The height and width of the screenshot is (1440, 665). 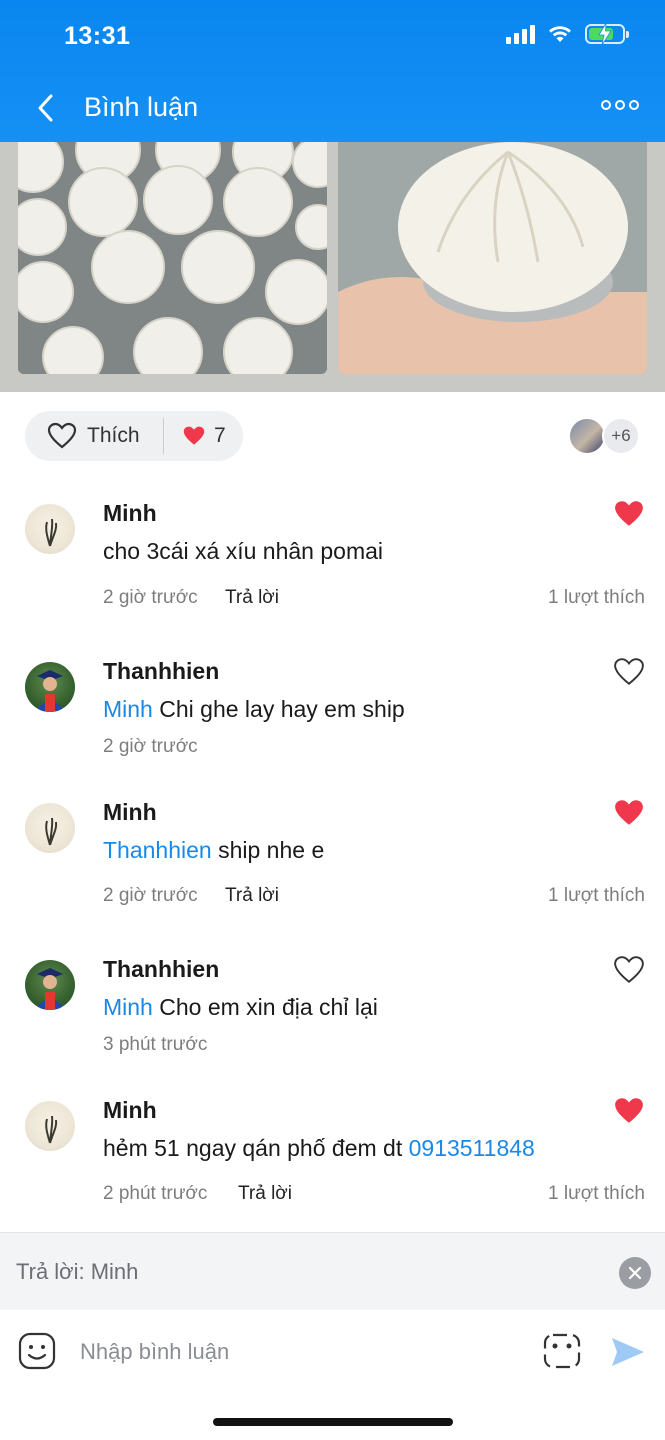 What do you see at coordinates (607, 34) in the screenshot?
I see `battery-icon` at bounding box center [607, 34].